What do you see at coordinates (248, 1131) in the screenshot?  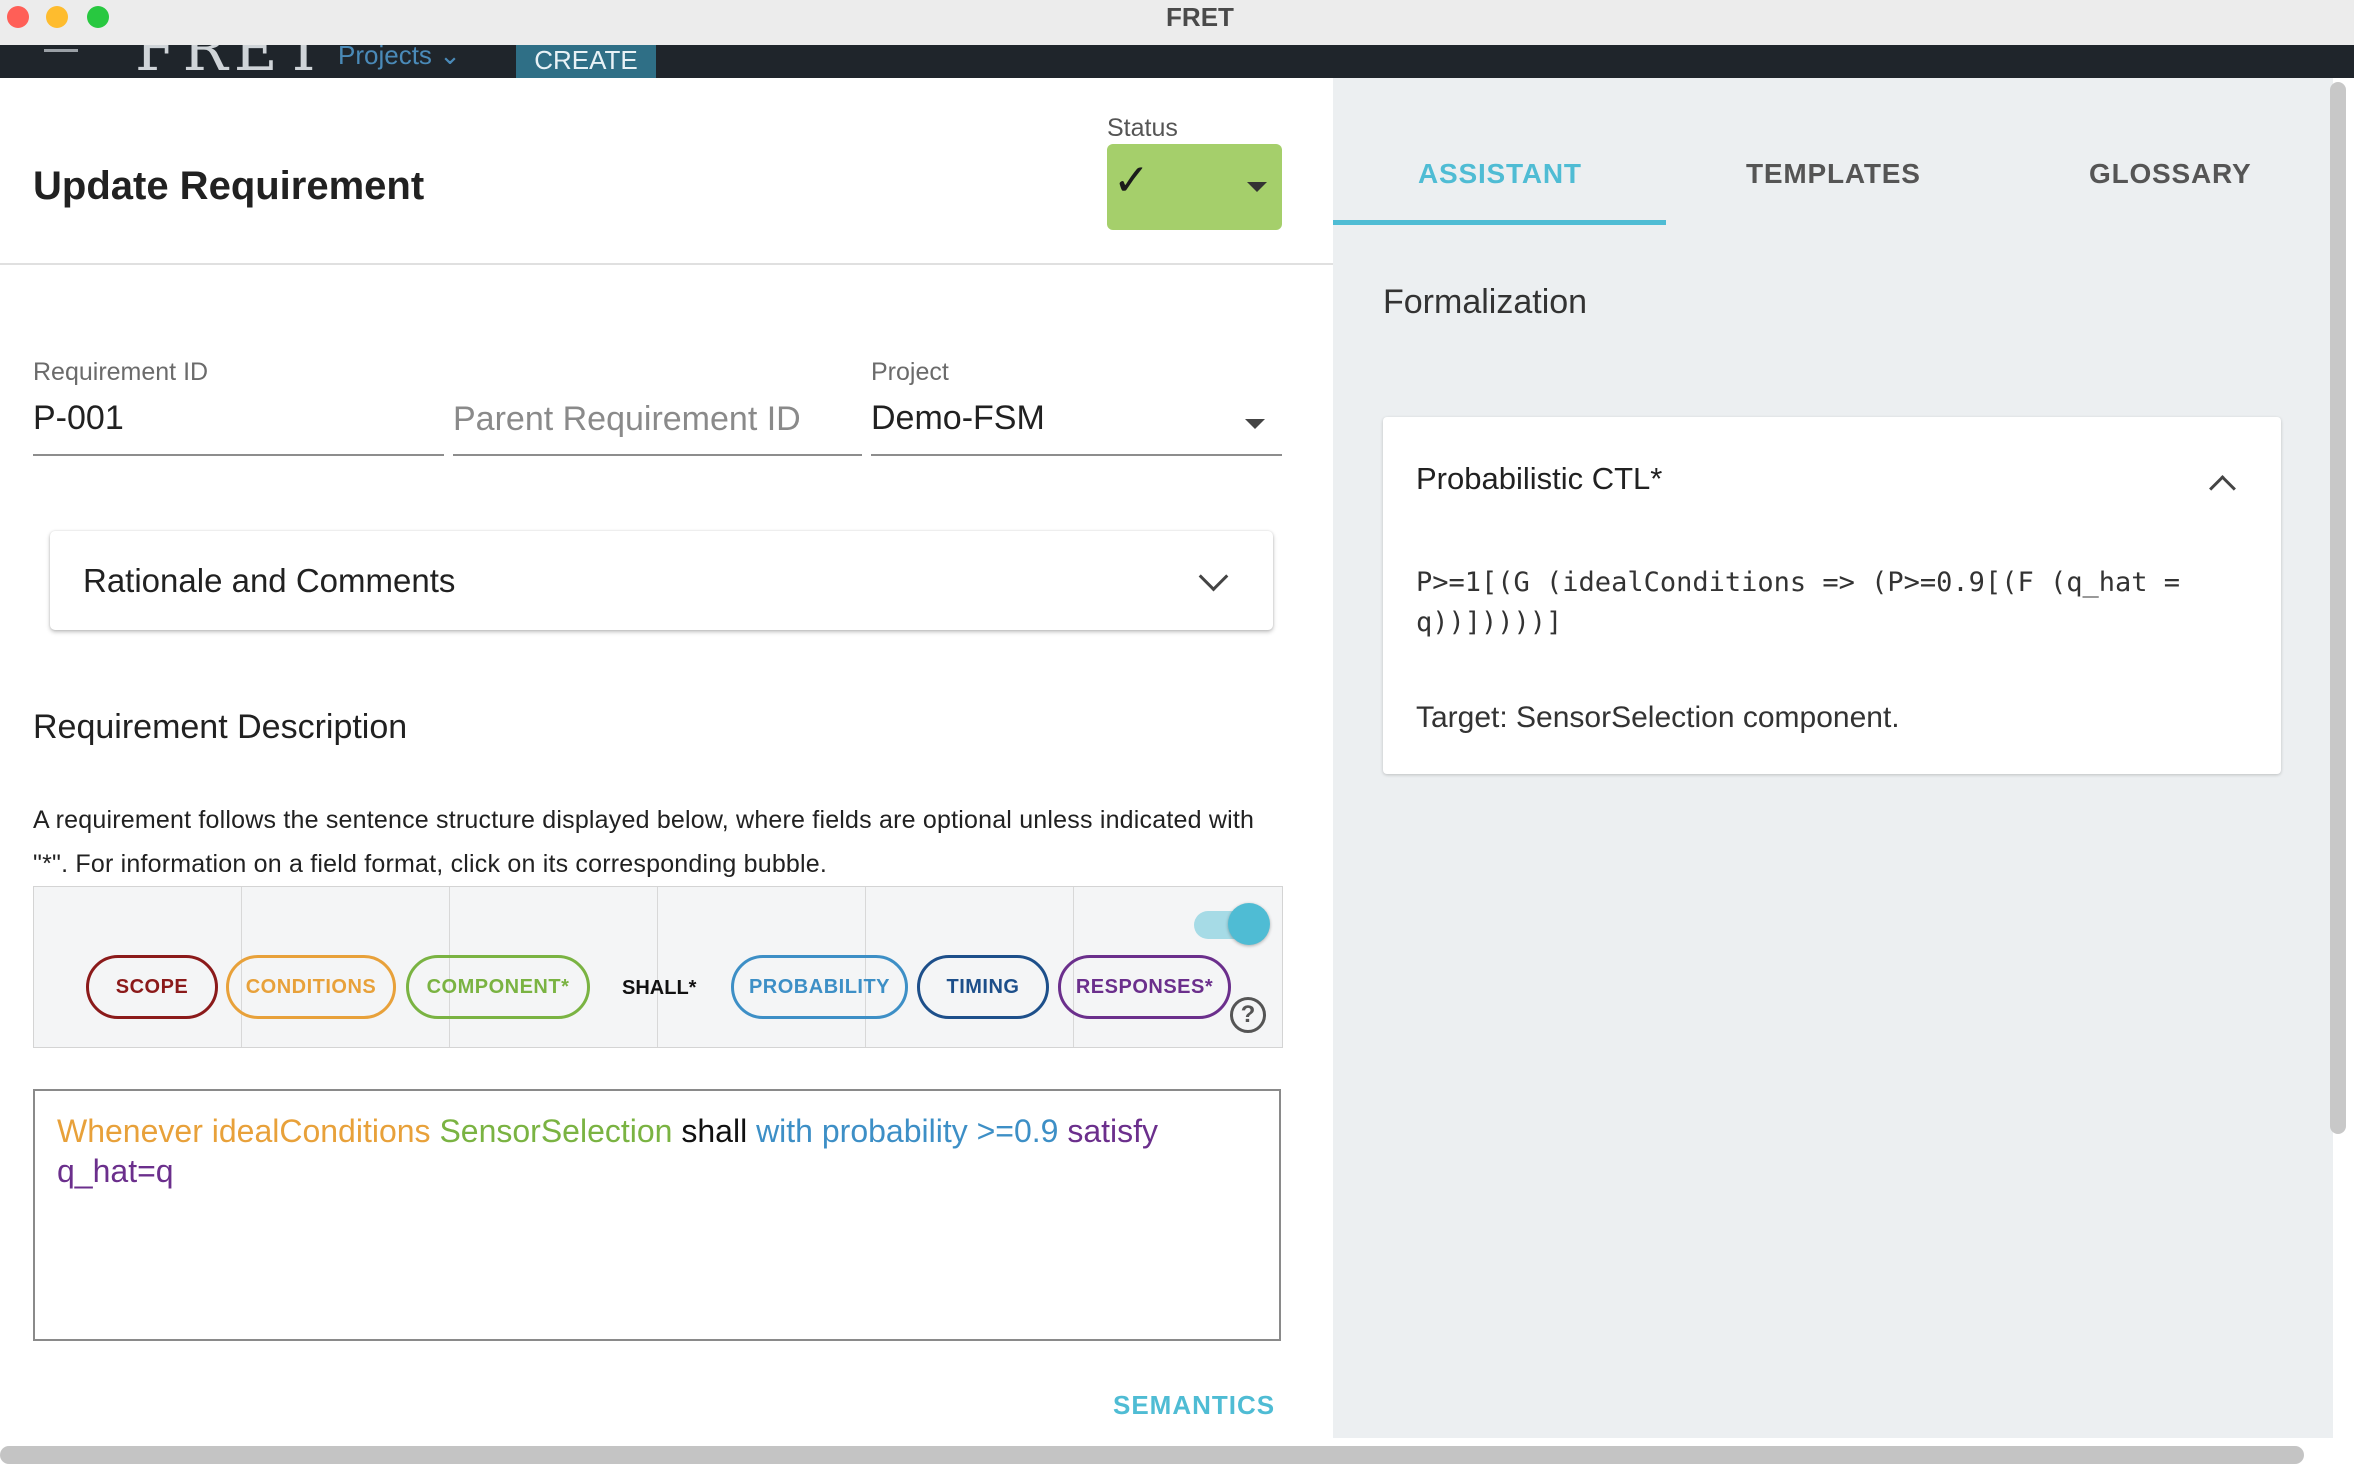 I see `conditions-segment: Whenever idealConditions` at bounding box center [248, 1131].